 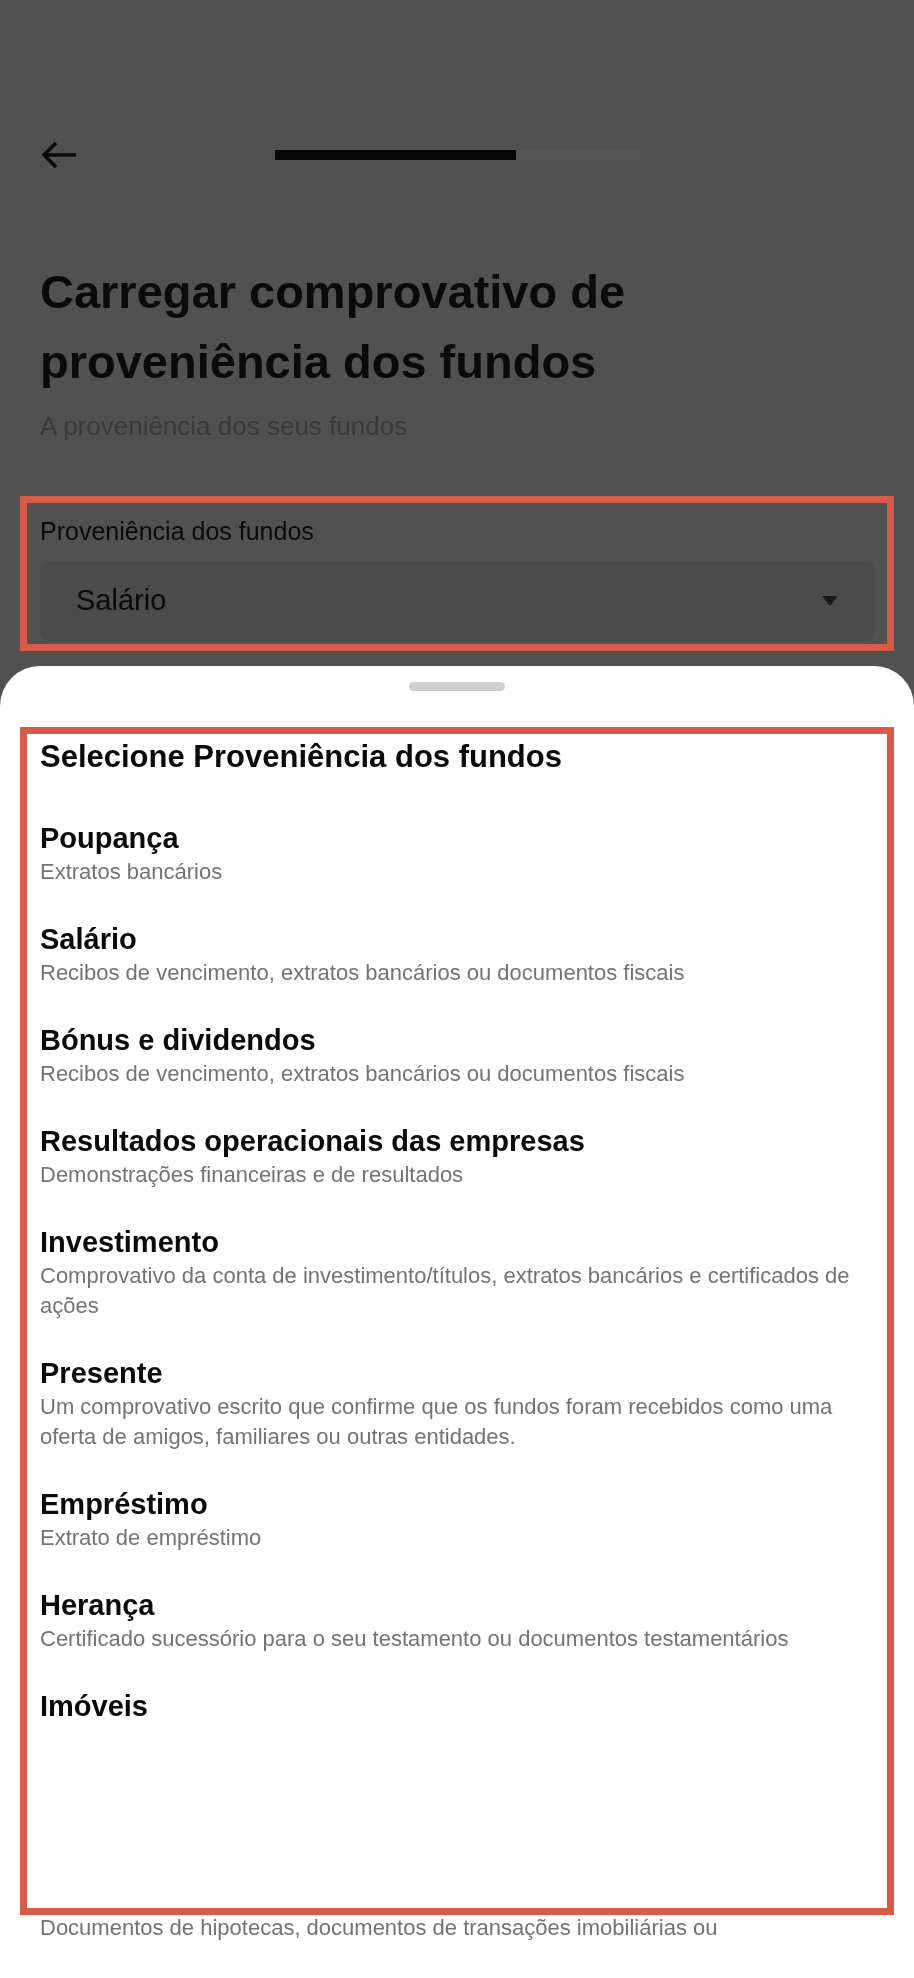 What do you see at coordinates (151, 1538) in the screenshot?
I see `option-description: Extrato de empréstimo` at bounding box center [151, 1538].